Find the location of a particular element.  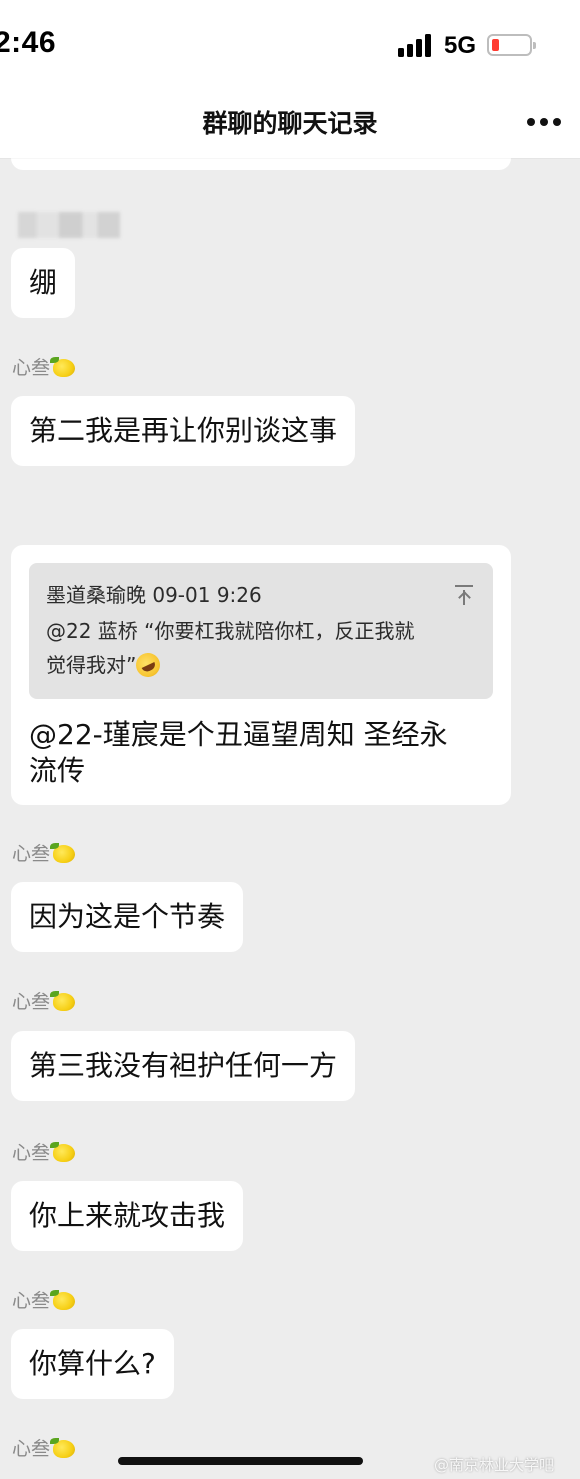

battery-icon is located at coordinates (511, 45).